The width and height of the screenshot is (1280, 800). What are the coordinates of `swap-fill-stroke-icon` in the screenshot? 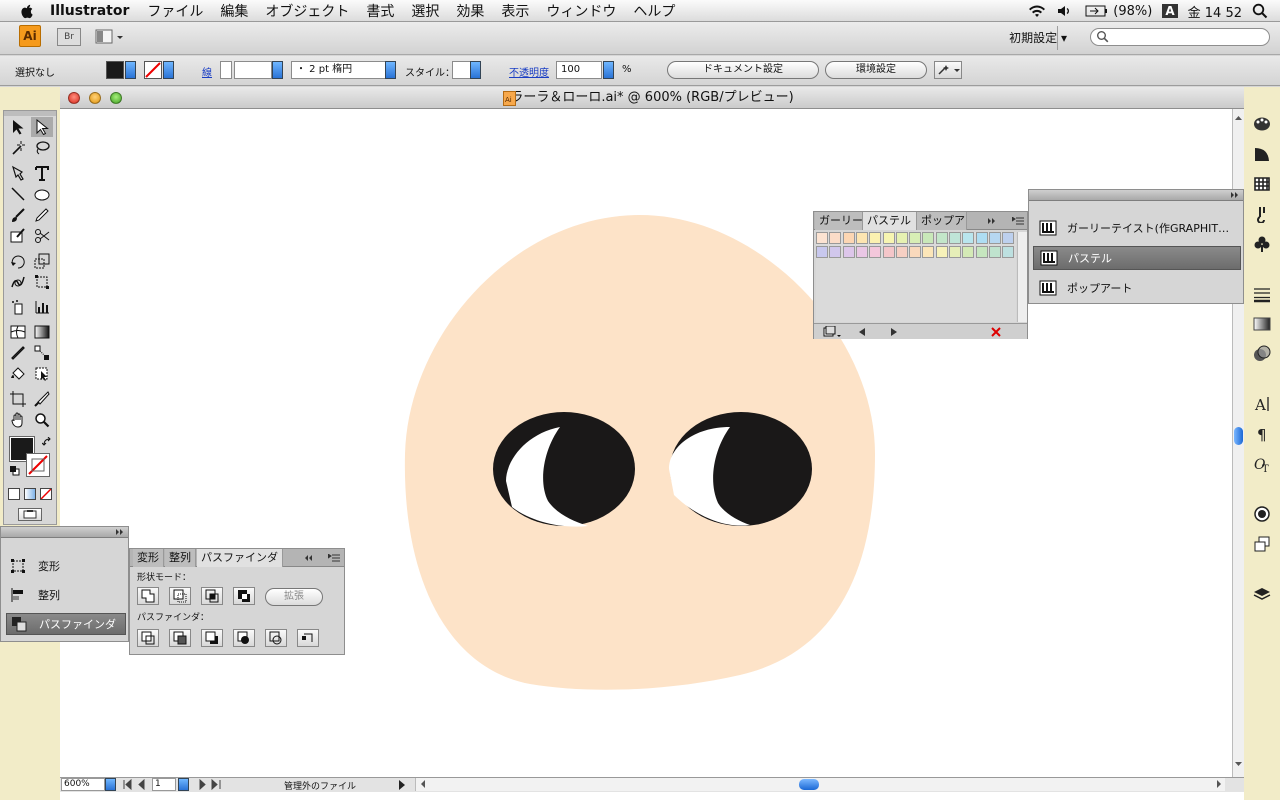 It's located at (47, 442).